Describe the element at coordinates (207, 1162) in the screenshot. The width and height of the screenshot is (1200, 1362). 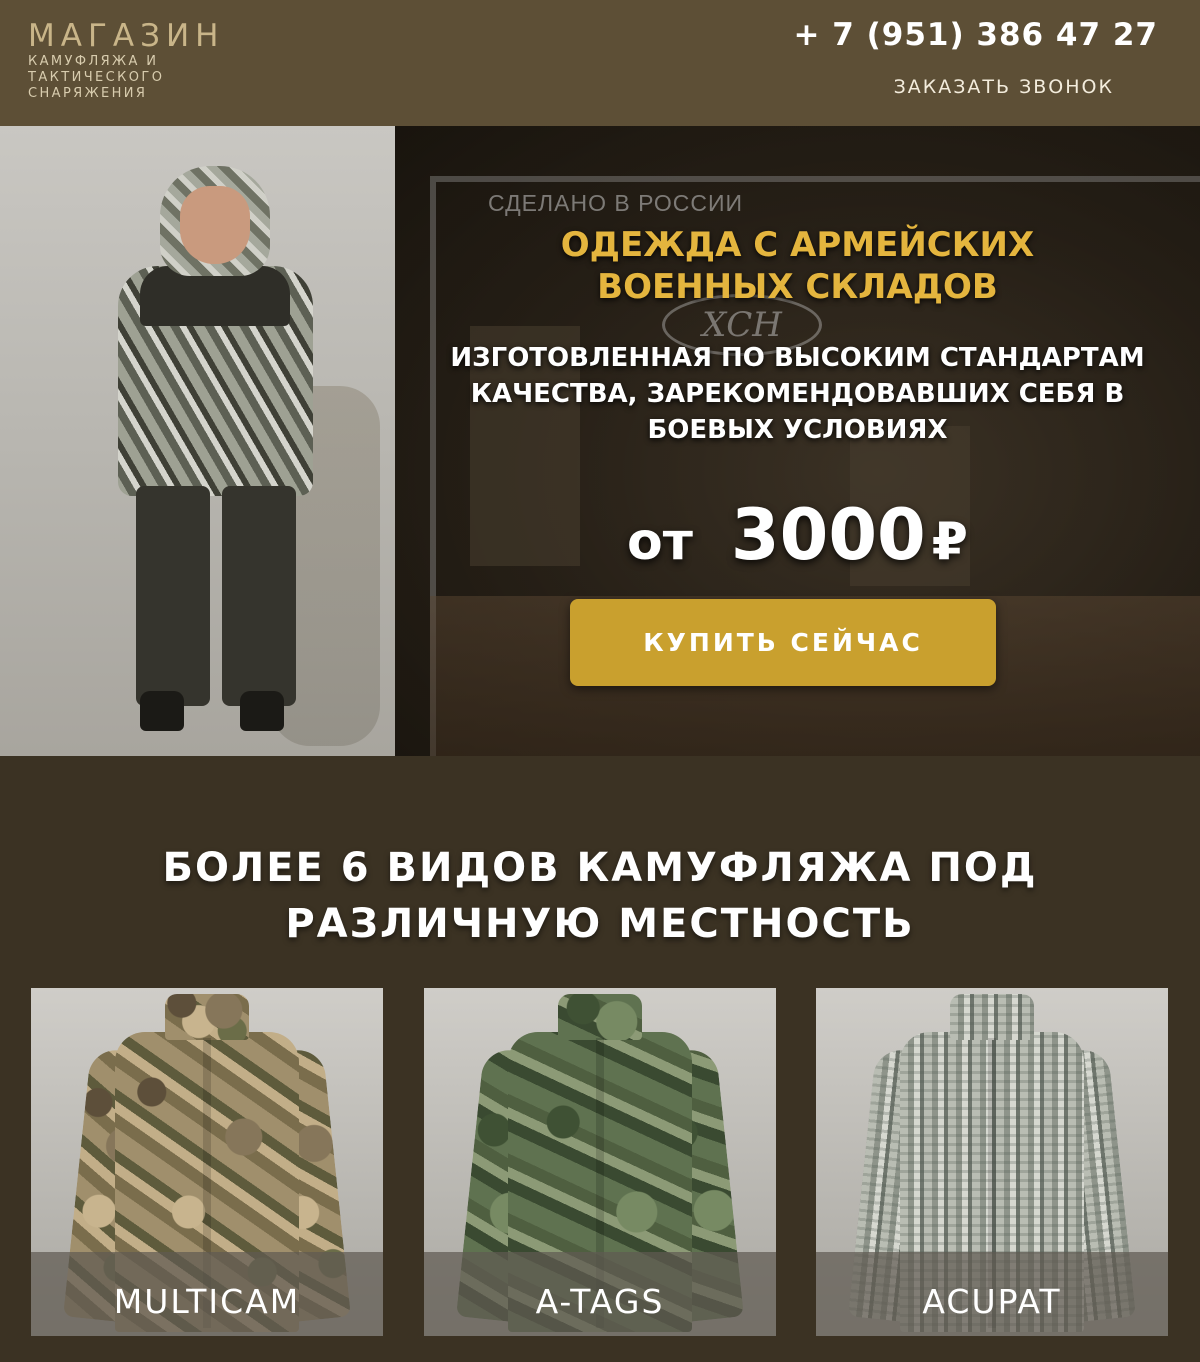
I see `camo-card-multicam: MULTICAM` at that location.